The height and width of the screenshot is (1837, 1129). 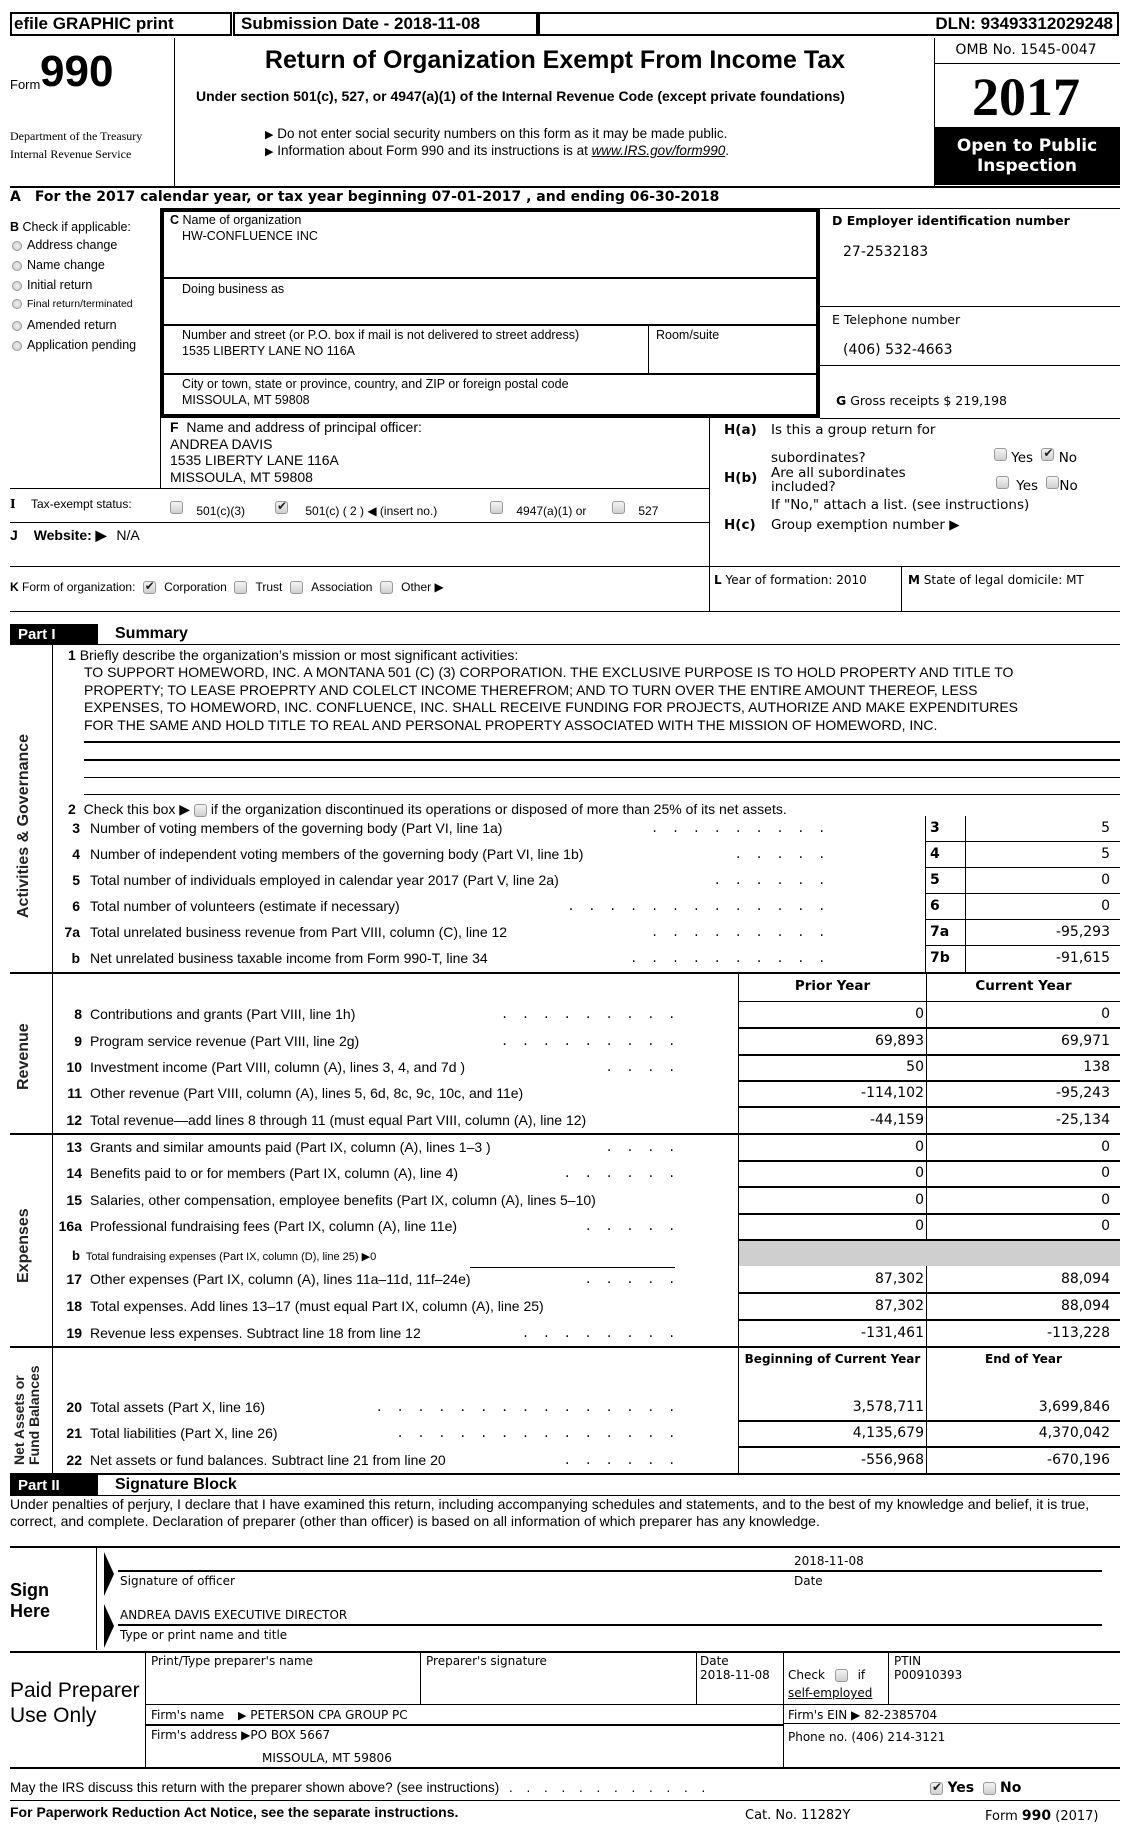 What do you see at coordinates (1026, 50) in the screenshot?
I see `omb-number: OMB No. 1545-0047` at bounding box center [1026, 50].